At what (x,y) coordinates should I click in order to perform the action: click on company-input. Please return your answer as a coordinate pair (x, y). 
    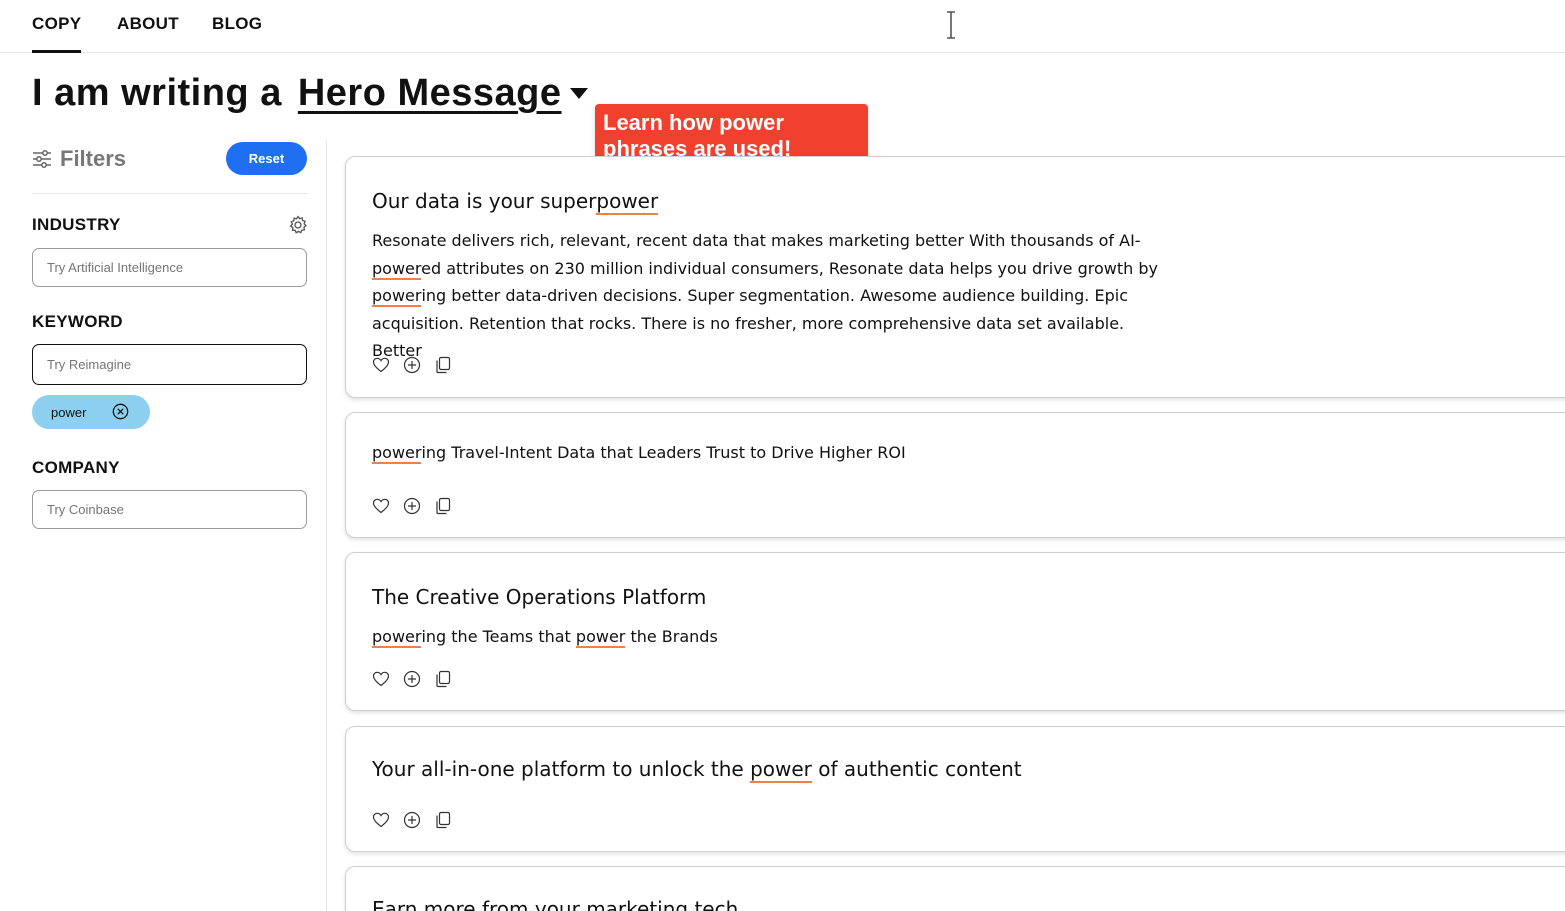
    Looking at the image, I should click on (169, 509).